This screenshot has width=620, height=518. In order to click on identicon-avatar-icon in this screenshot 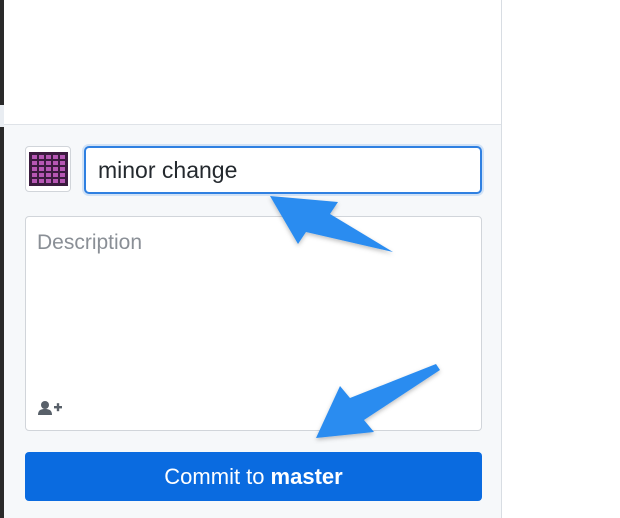, I will do `click(48, 169)`.